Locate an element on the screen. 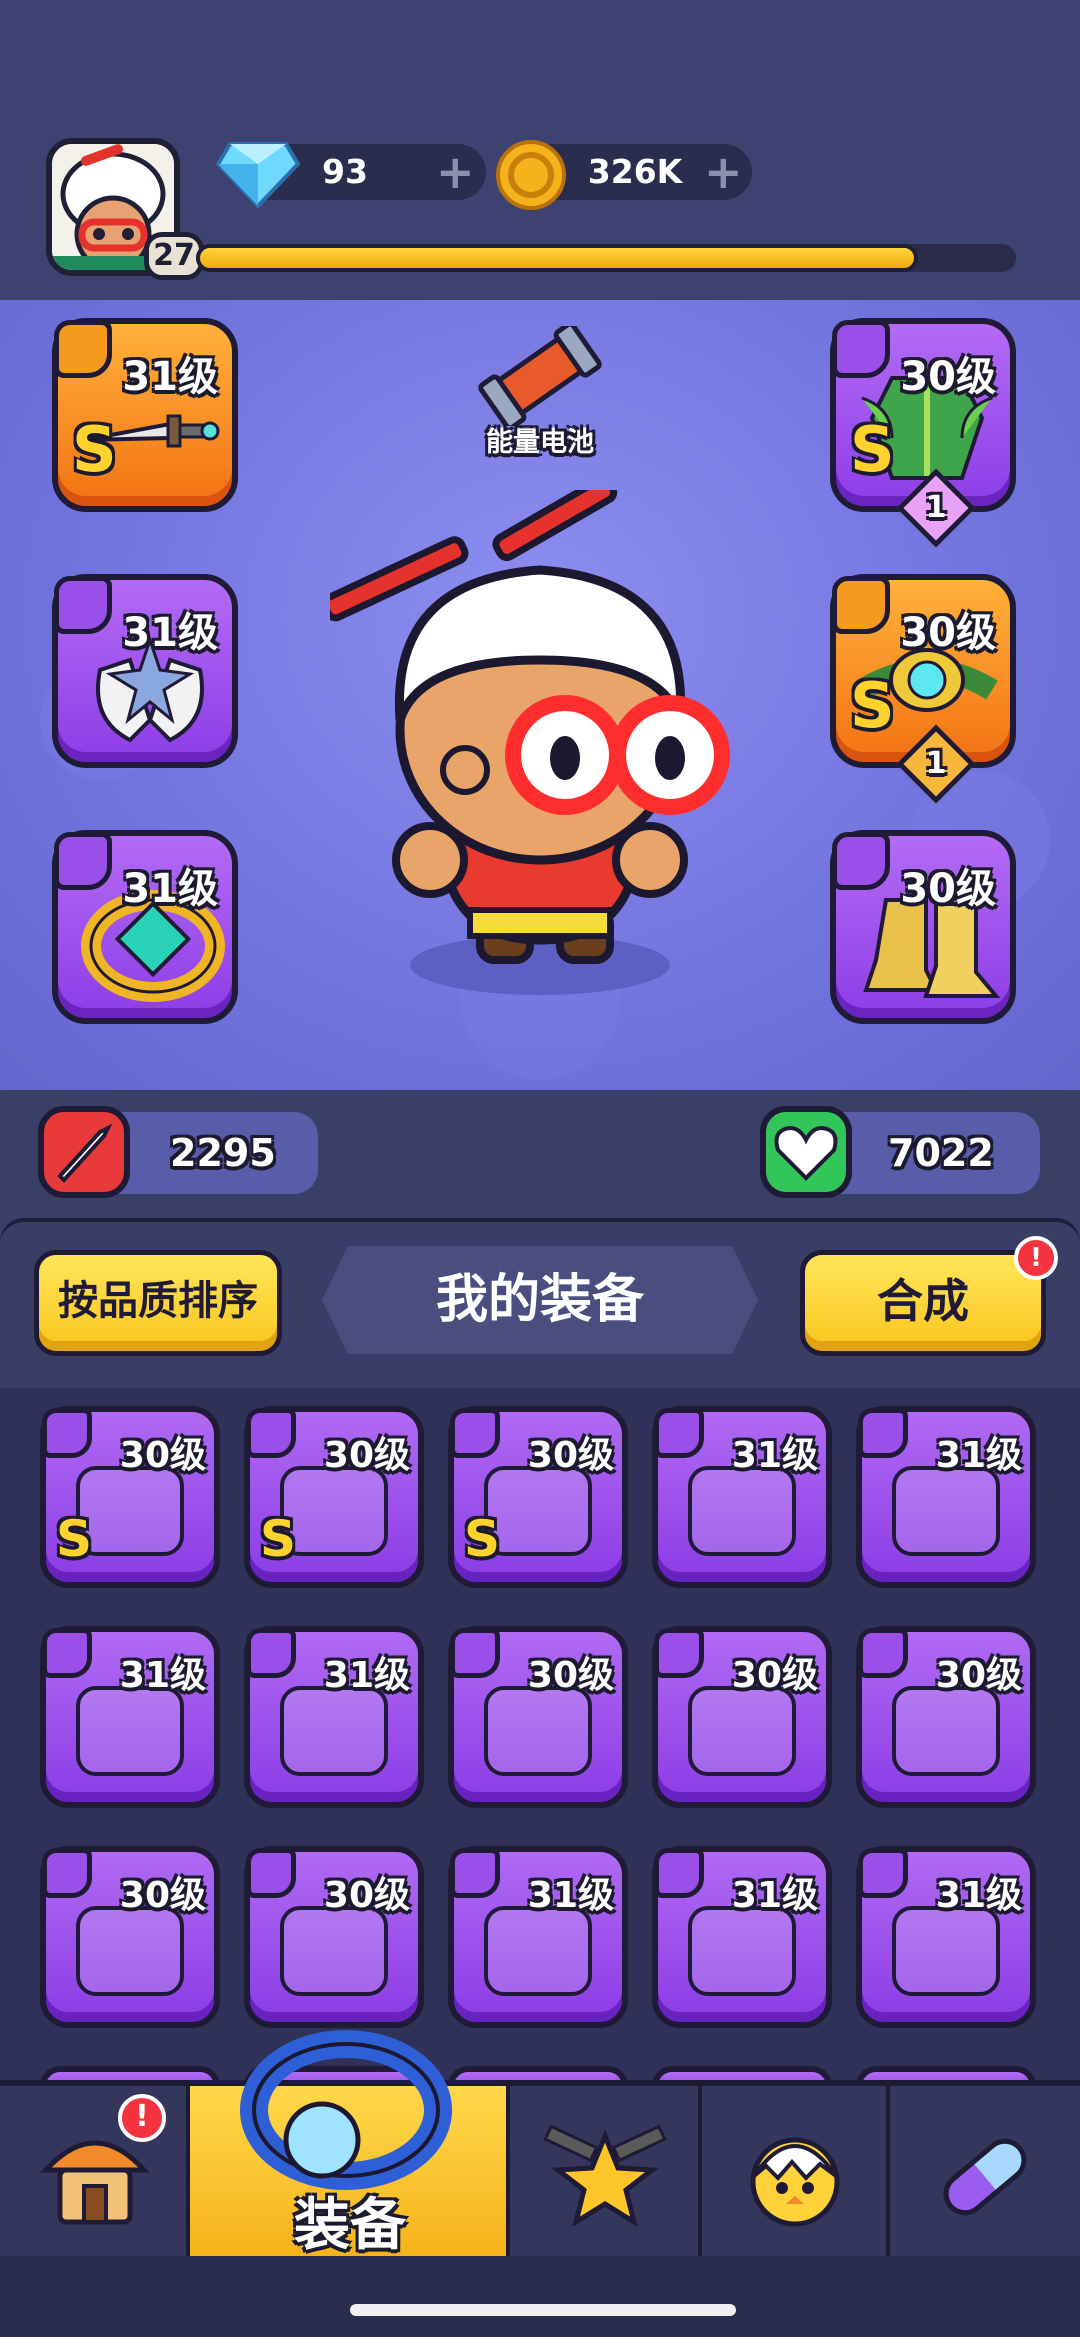 The width and height of the screenshot is (1080, 2337). nav-tab-capsules is located at coordinates (985, 2171).